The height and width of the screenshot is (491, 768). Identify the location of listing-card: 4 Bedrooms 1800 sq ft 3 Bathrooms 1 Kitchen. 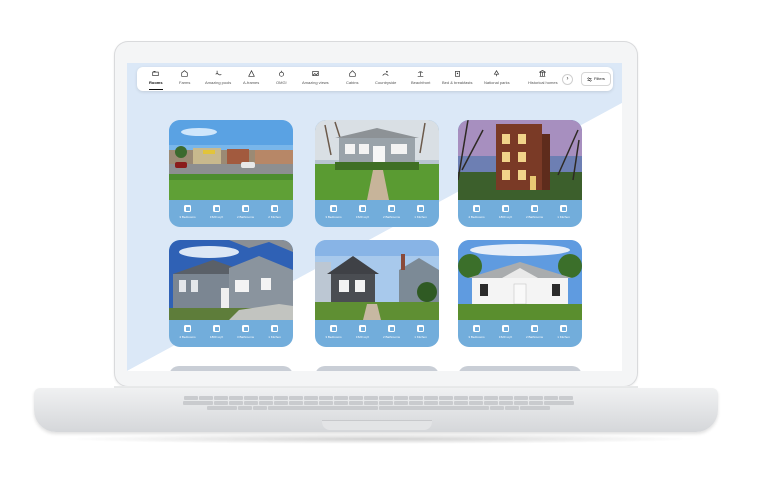
(231, 293).